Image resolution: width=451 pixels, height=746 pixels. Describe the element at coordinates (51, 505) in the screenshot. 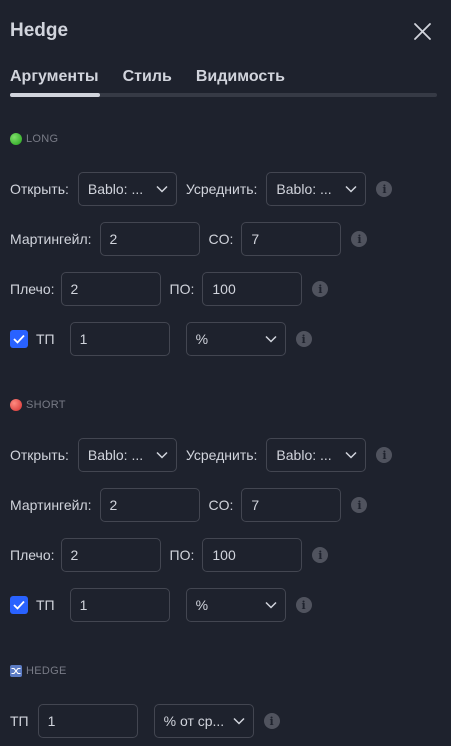

I see `short-martingale-label: Мартингейл:` at that location.